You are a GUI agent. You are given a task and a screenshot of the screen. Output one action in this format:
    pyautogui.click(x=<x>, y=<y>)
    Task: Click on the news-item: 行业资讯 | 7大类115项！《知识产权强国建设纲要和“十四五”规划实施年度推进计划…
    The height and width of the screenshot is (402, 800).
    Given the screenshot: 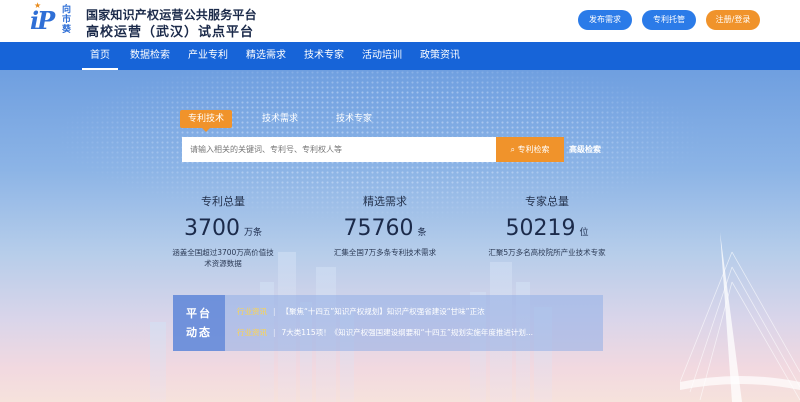 What is the action you would take?
    pyautogui.click(x=385, y=333)
    